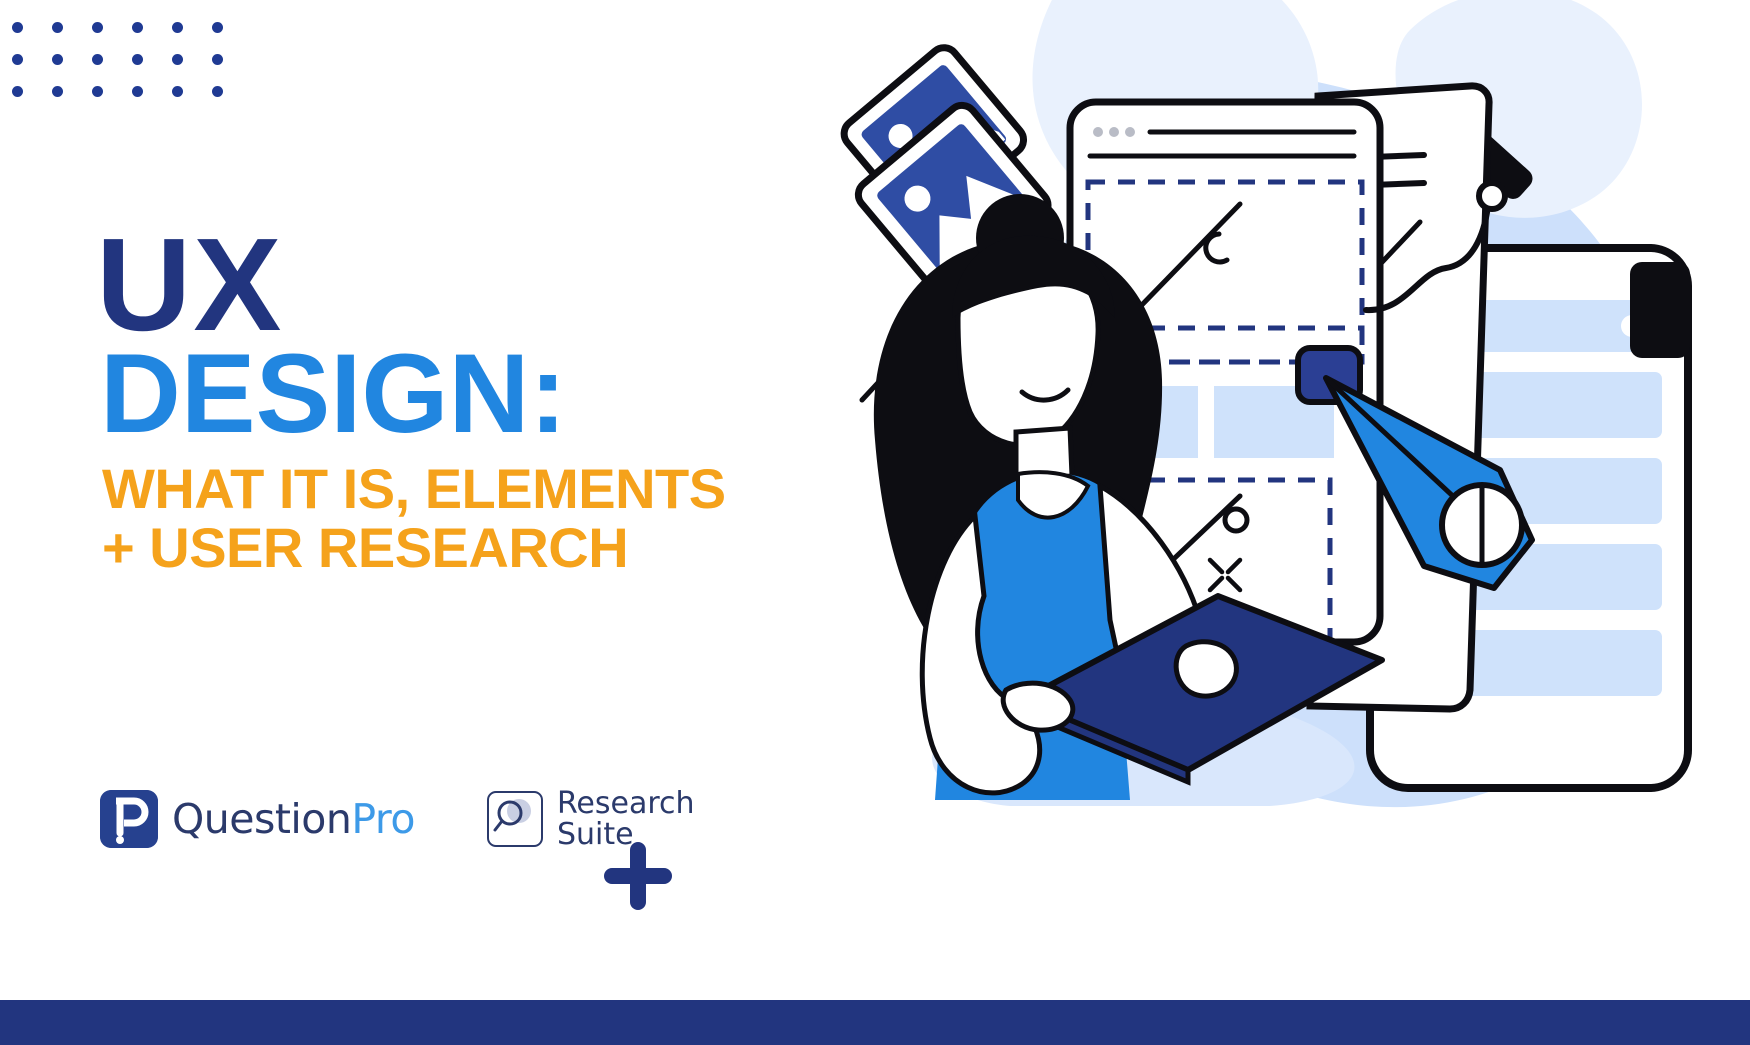 Image resolution: width=1750 pixels, height=1045 pixels. I want to click on questionpro-word-main: Question, so click(262, 819).